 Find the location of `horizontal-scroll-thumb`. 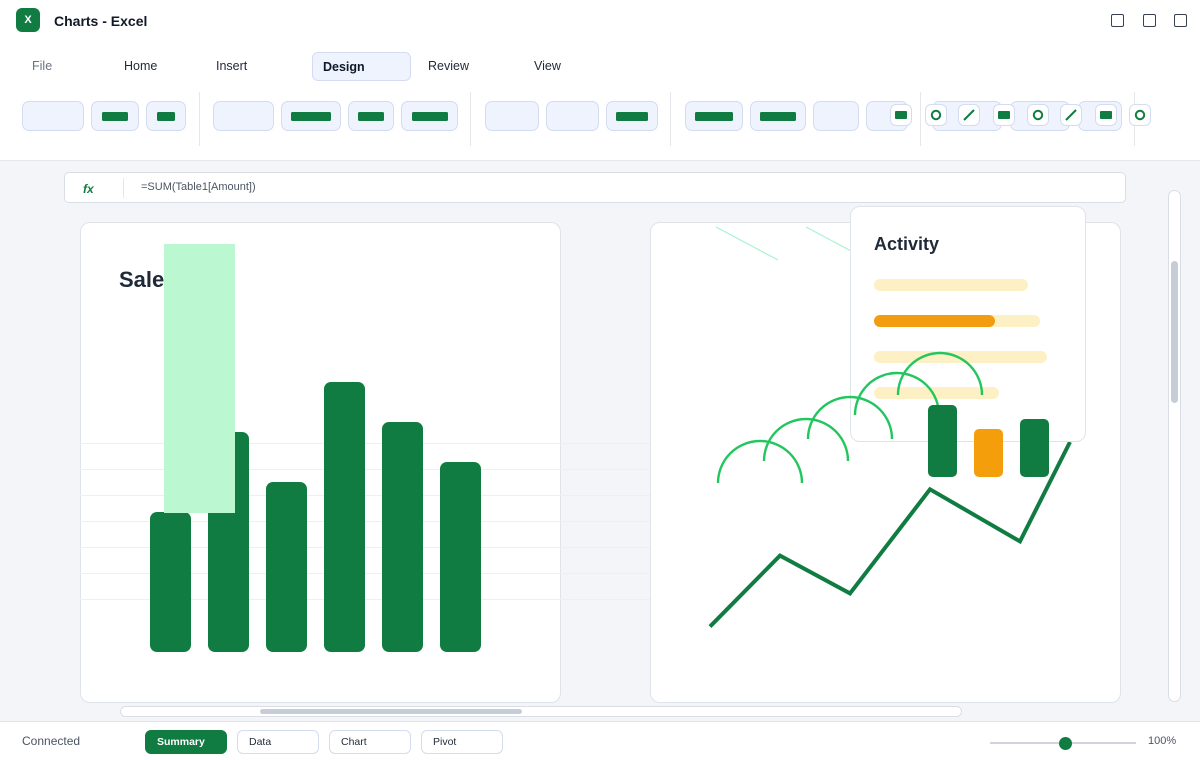

horizontal-scroll-thumb is located at coordinates (391, 711).